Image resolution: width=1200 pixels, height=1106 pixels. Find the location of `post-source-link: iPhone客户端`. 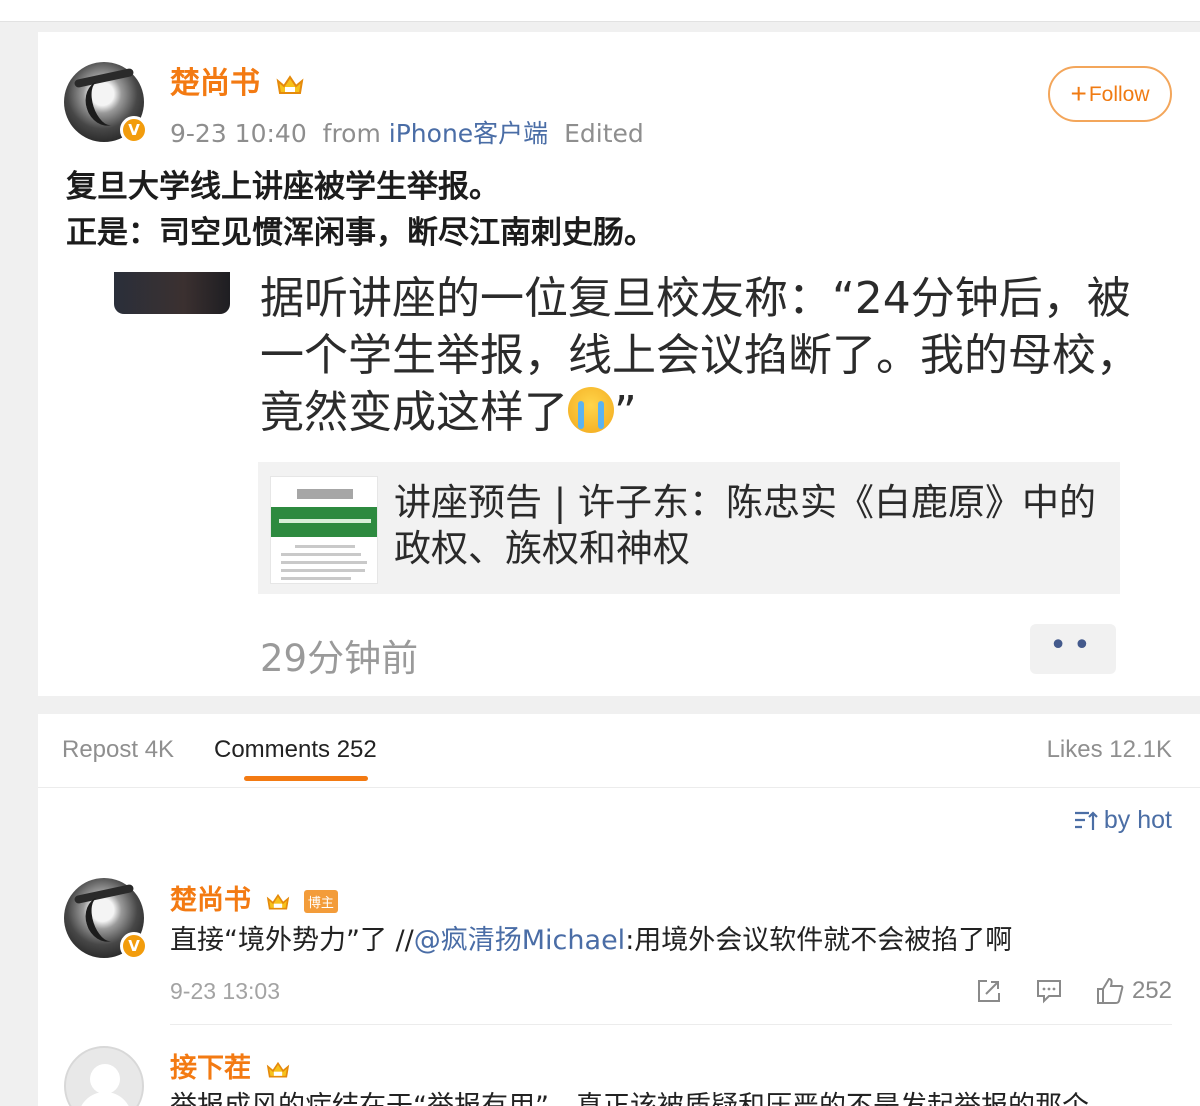

post-source-link: iPhone客户端 is located at coordinates (468, 133).